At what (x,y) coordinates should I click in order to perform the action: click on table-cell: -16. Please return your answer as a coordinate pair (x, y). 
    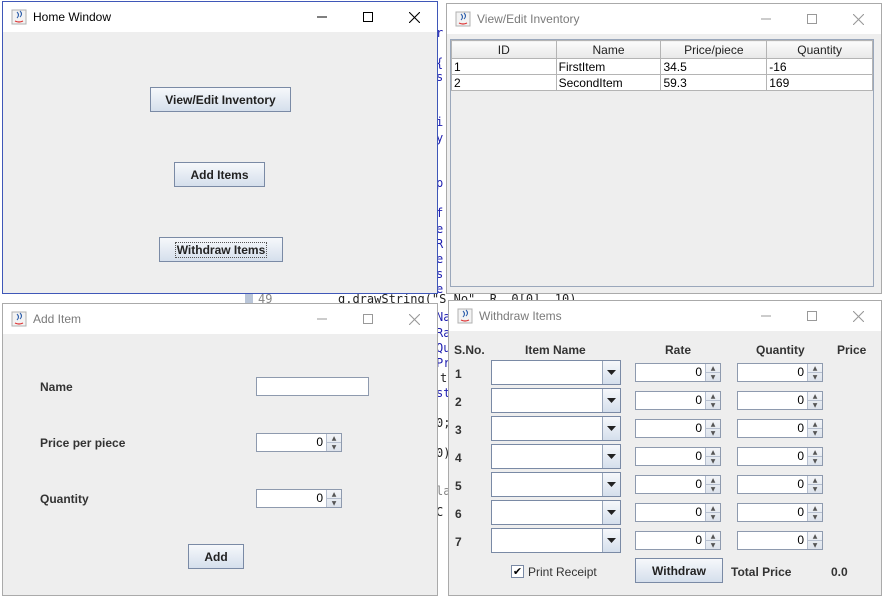
    Looking at the image, I should click on (819, 66).